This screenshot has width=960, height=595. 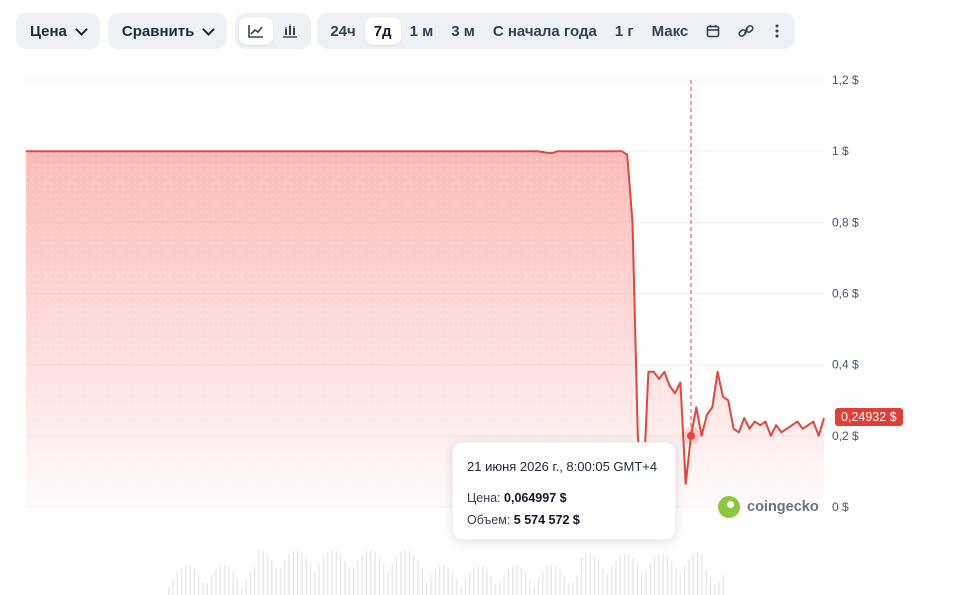 What do you see at coordinates (489, 520) in the screenshot?
I see `tooltip-volume-label: Объем:` at bounding box center [489, 520].